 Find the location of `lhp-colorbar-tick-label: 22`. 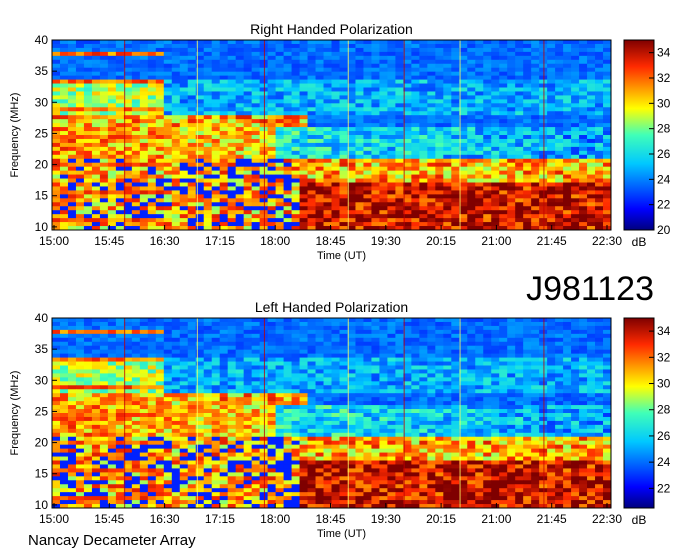

lhp-colorbar-tick-label: 22 is located at coordinates (664, 488).